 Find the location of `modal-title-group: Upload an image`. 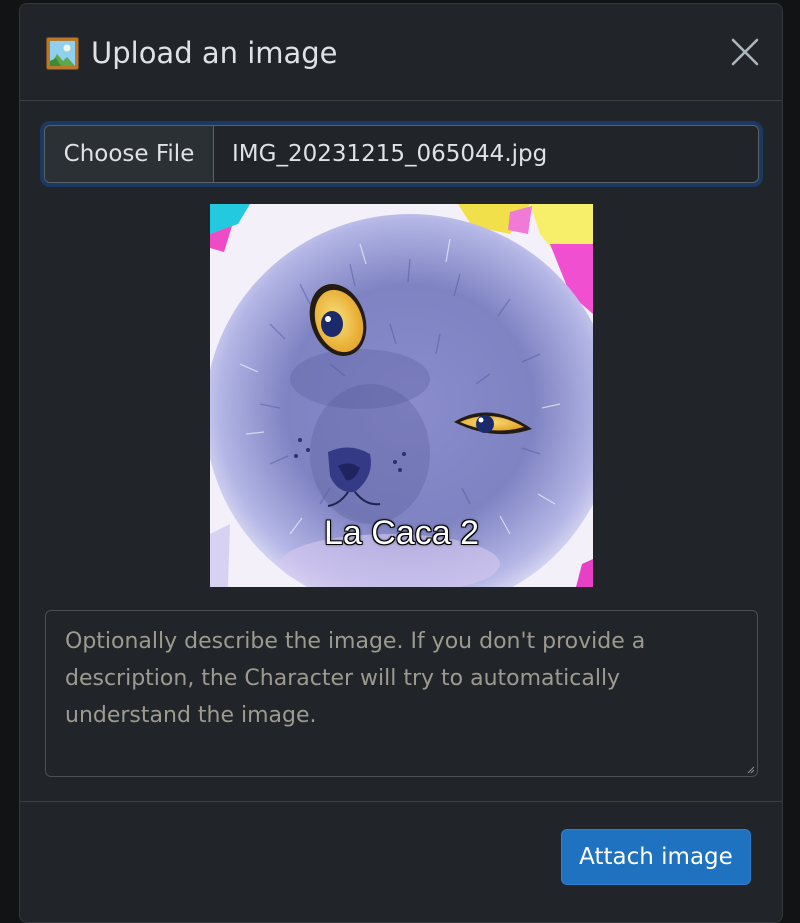

modal-title-group: Upload an image is located at coordinates (192, 53).